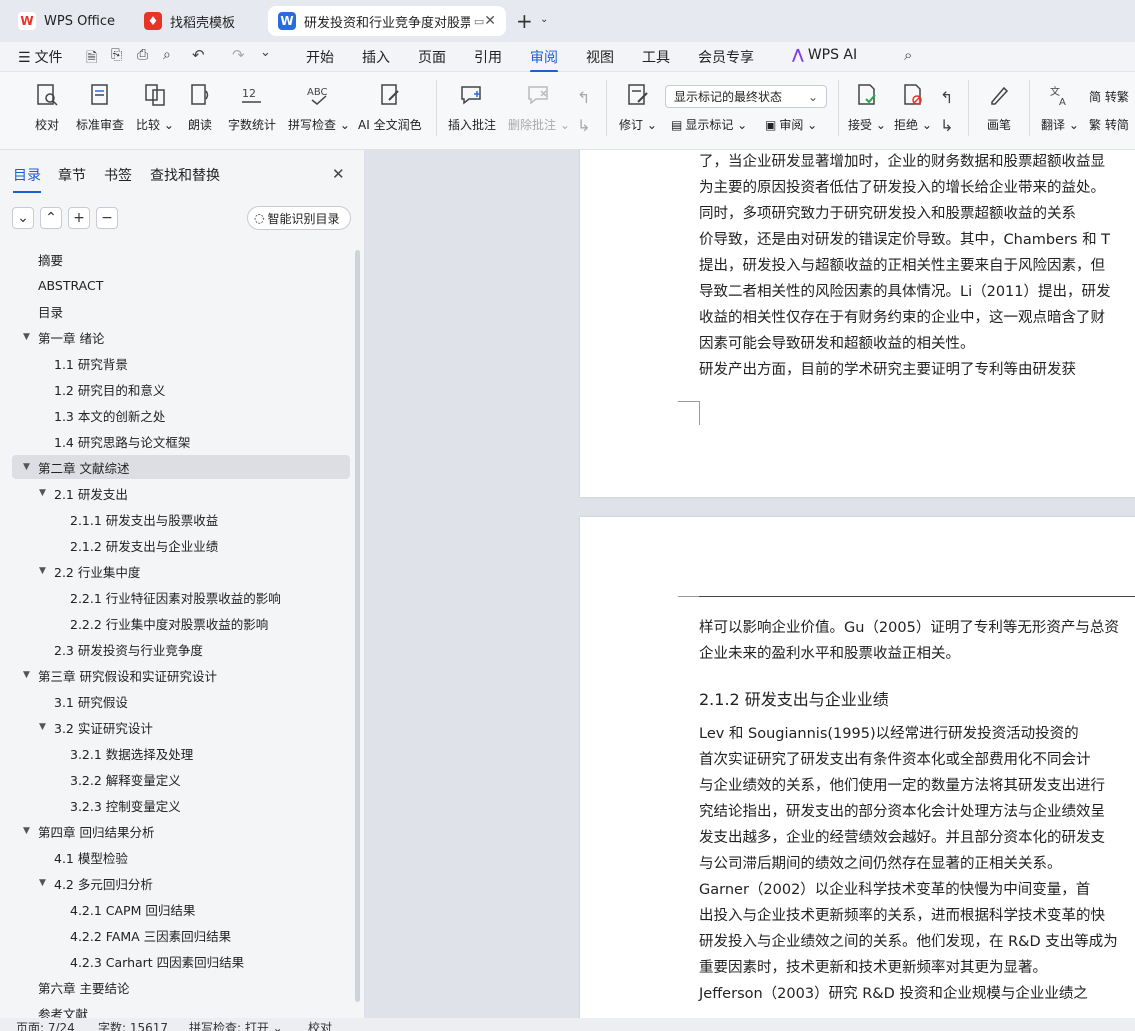 The height and width of the screenshot is (1031, 1135). What do you see at coordinates (1109, 124) in the screenshot?
I see `to-simplified-button: 繁 转简` at bounding box center [1109, 124].